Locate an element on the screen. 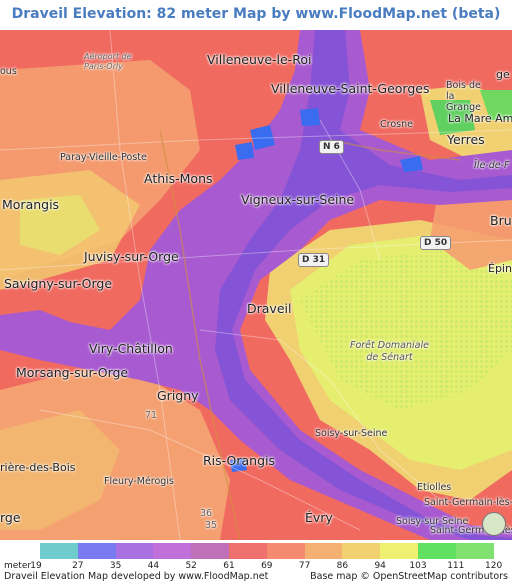  place-label: Paray-Vieille-Poste is located at coordinates (103, 157).